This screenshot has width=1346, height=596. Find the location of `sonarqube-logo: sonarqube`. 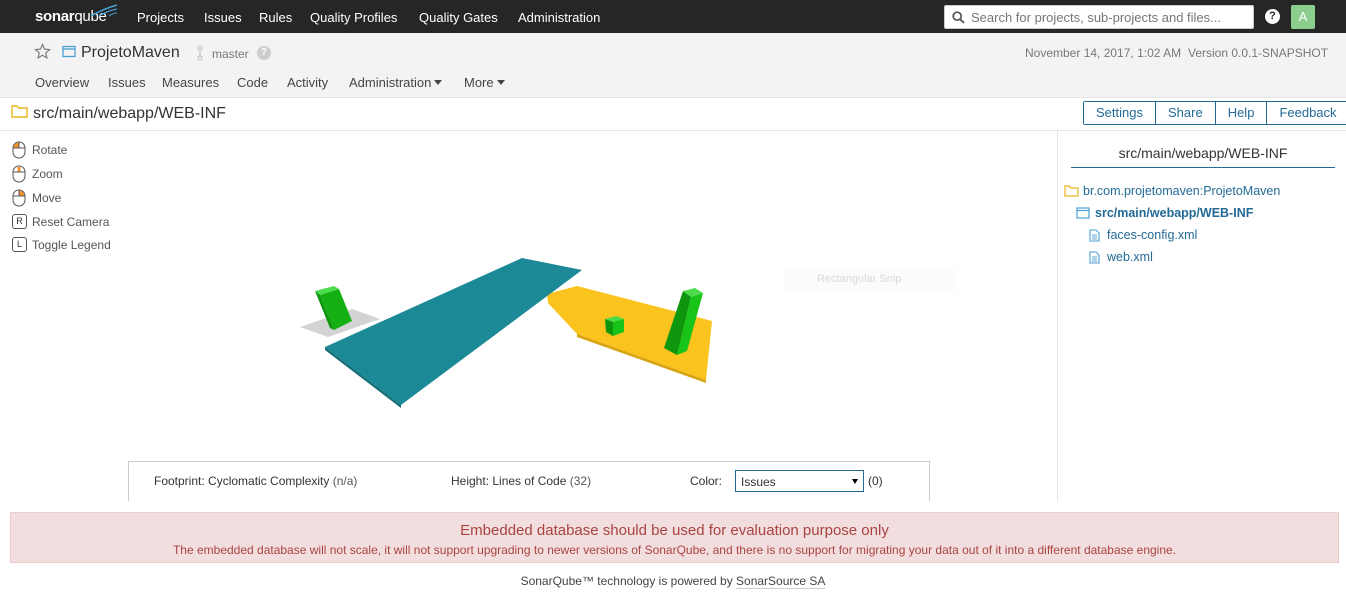

sonarqube-logo: sonarqube is located at coordinates (76, 14).